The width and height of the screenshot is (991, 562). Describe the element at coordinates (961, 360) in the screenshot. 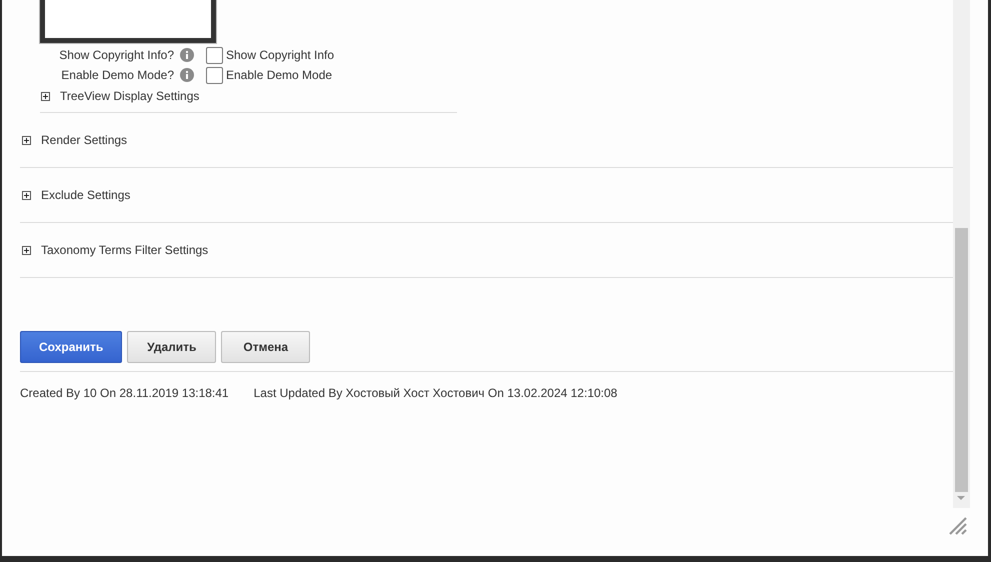

I see `scrollbar-thumb` at that location.